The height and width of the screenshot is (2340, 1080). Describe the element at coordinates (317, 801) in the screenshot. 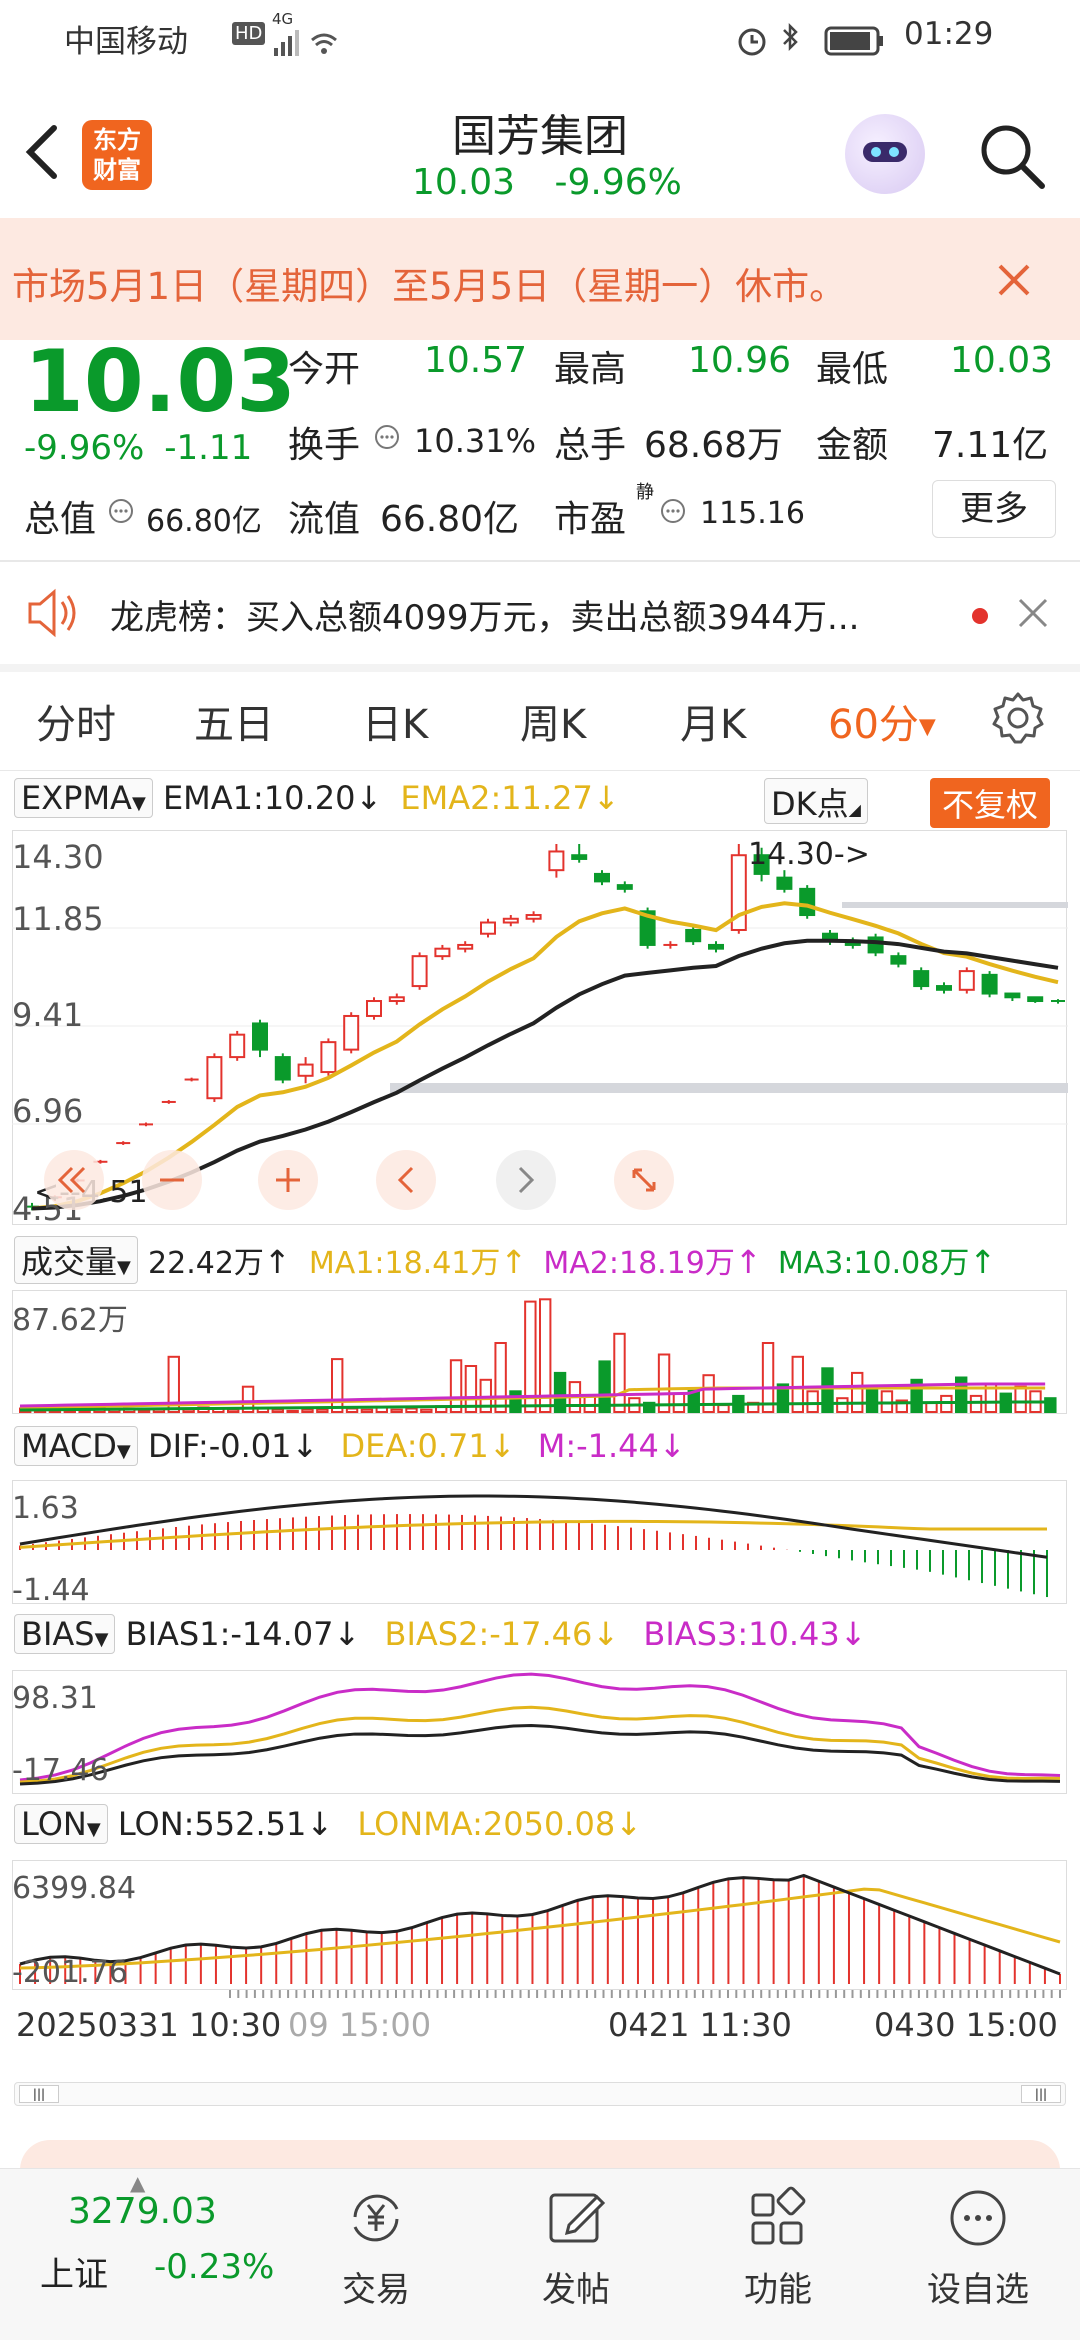

I see `expma-header: EXPMA▼ EMA1:10.20↓ EMA2:11.27↓` at that location.